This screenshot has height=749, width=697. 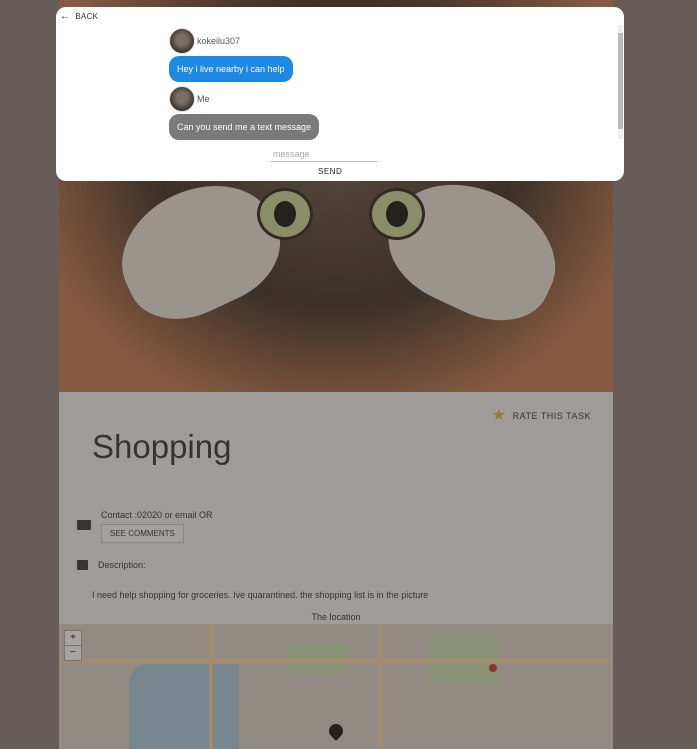 I want to click on message-bubble: Hey i live nearby i can help, so click(x=231, y=69).